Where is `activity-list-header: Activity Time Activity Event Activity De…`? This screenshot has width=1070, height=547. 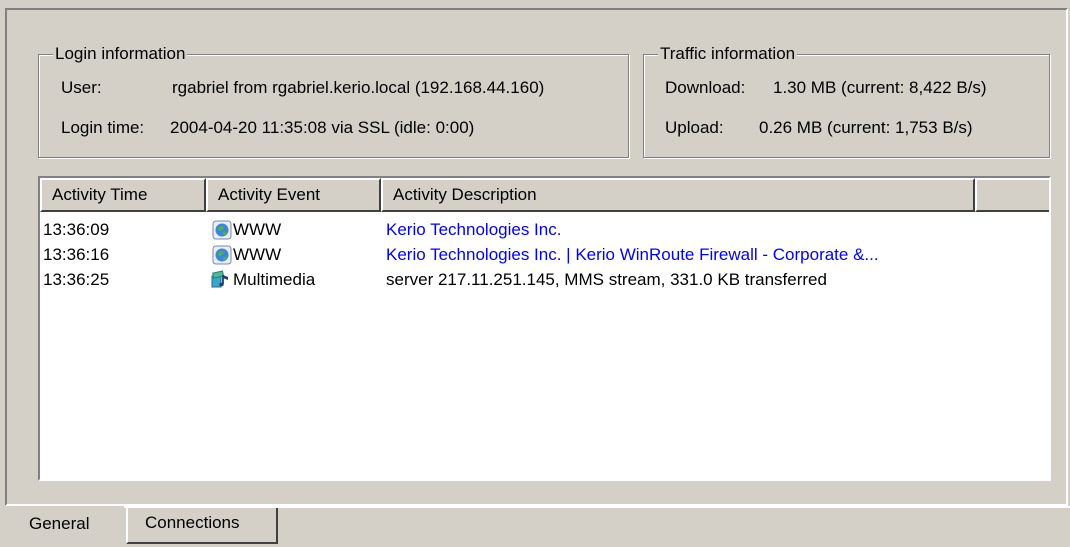 activity-list-header: Activity Time Activity Event Activity De… is located at coordinates (544, 195).